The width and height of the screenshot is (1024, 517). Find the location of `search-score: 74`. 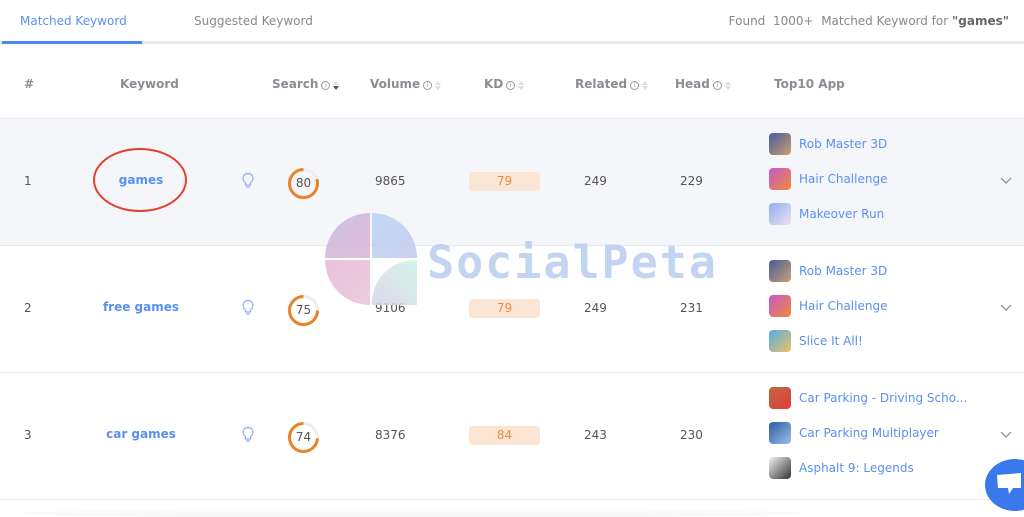

search-score: 74 is located at coordinates (303, 437).